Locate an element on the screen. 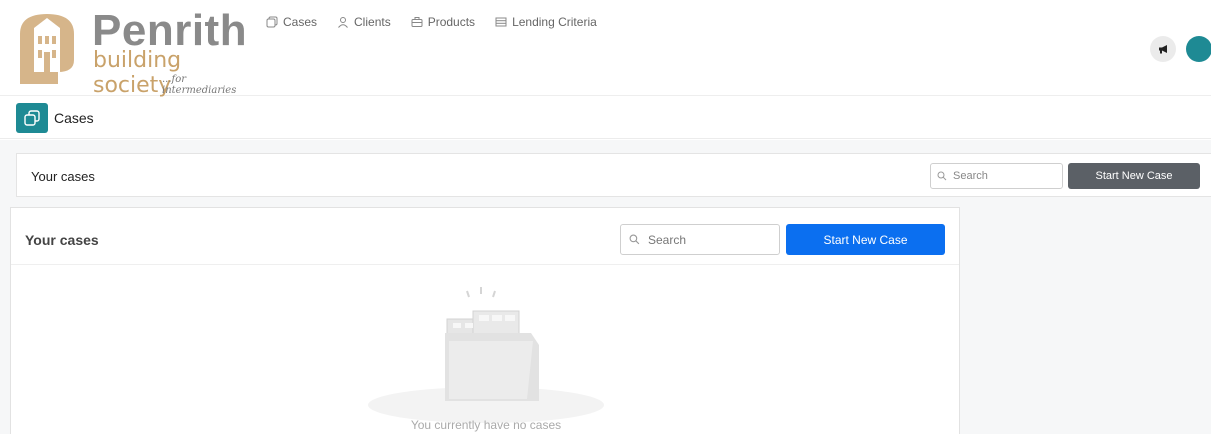 Image resolution: width=1211 pixels, height=434 pixels. list-icon is located at coordinates (501, 22).